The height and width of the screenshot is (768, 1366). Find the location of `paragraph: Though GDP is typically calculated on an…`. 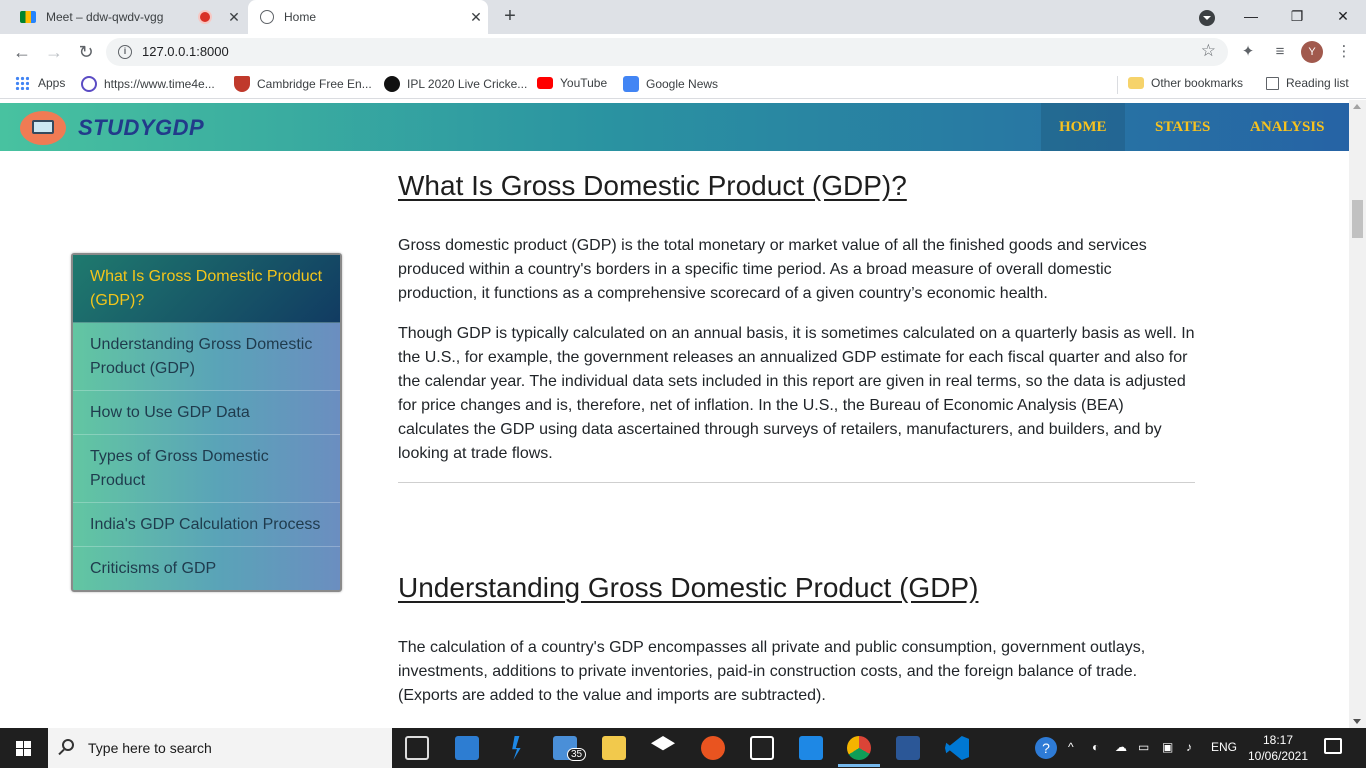

paragraph: Though GDP is typically calculated on an… is located at coordinates (796, 393).